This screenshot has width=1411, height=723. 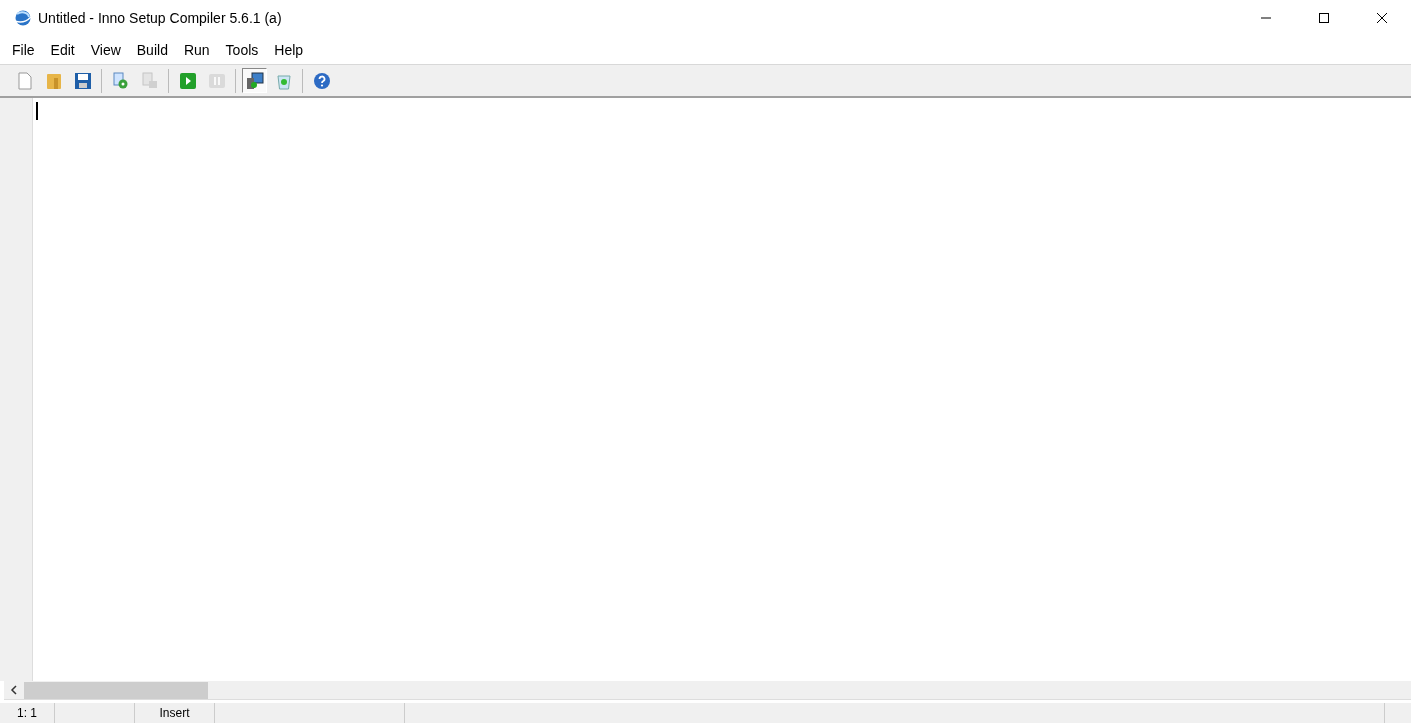 I want to click on cursor-position: 1, so click(x=27, y=713).